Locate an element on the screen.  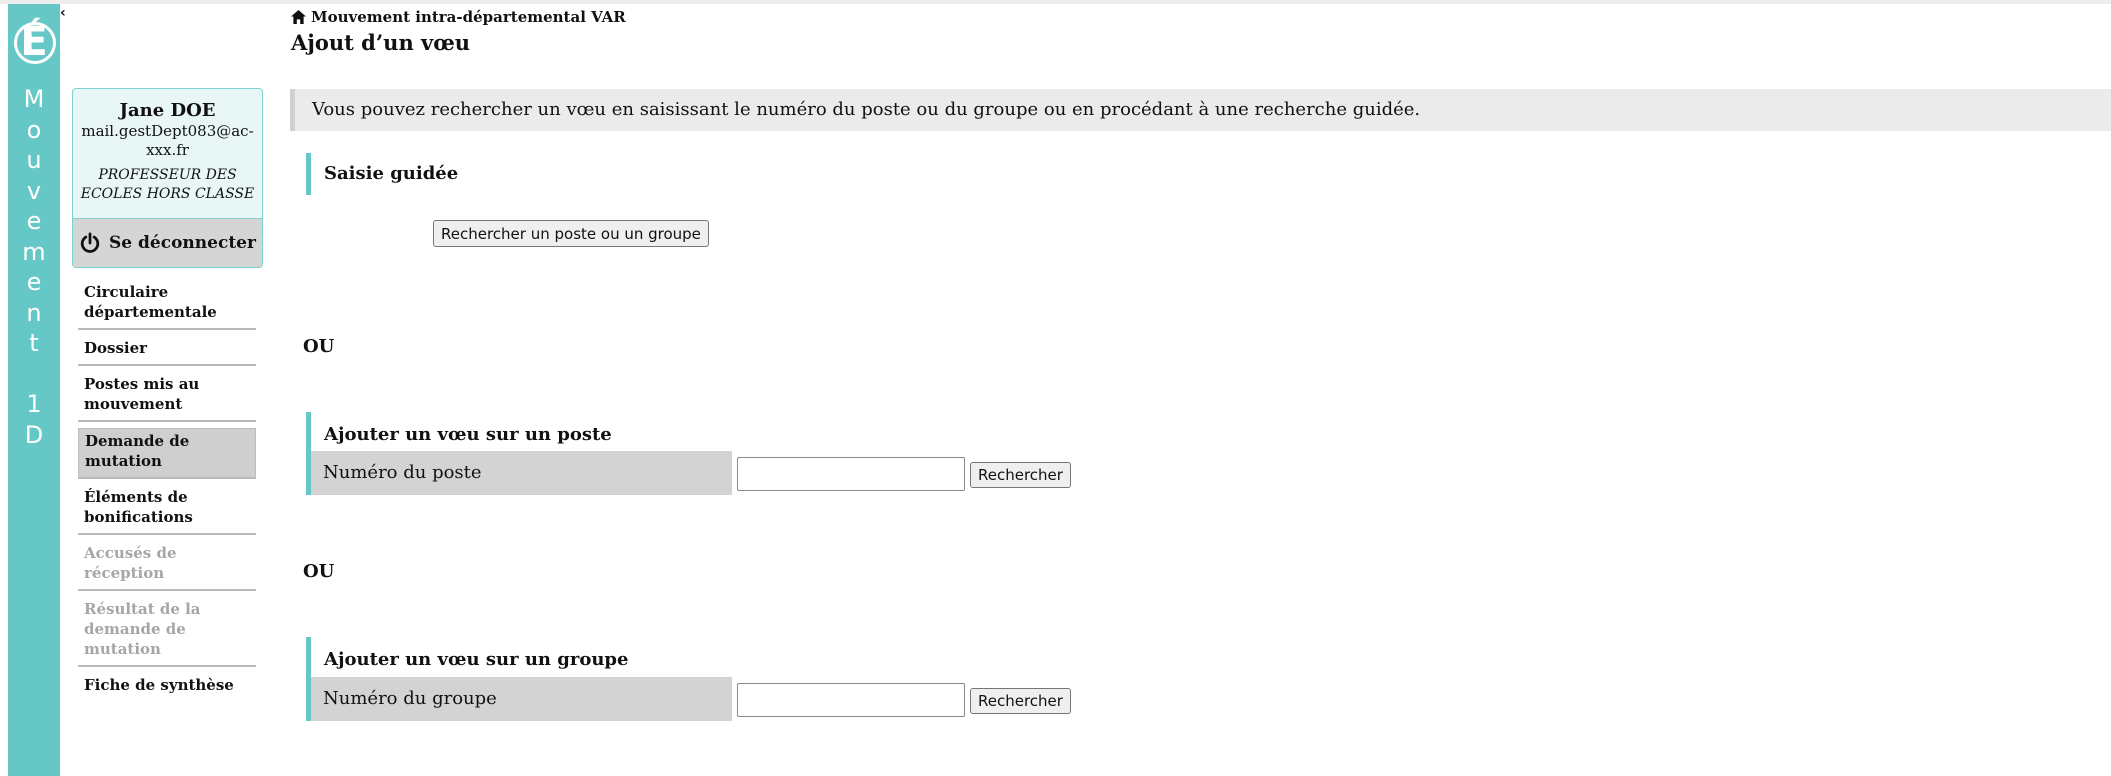
logout-button: Se déconnecter is located at coordinates (167, 242).